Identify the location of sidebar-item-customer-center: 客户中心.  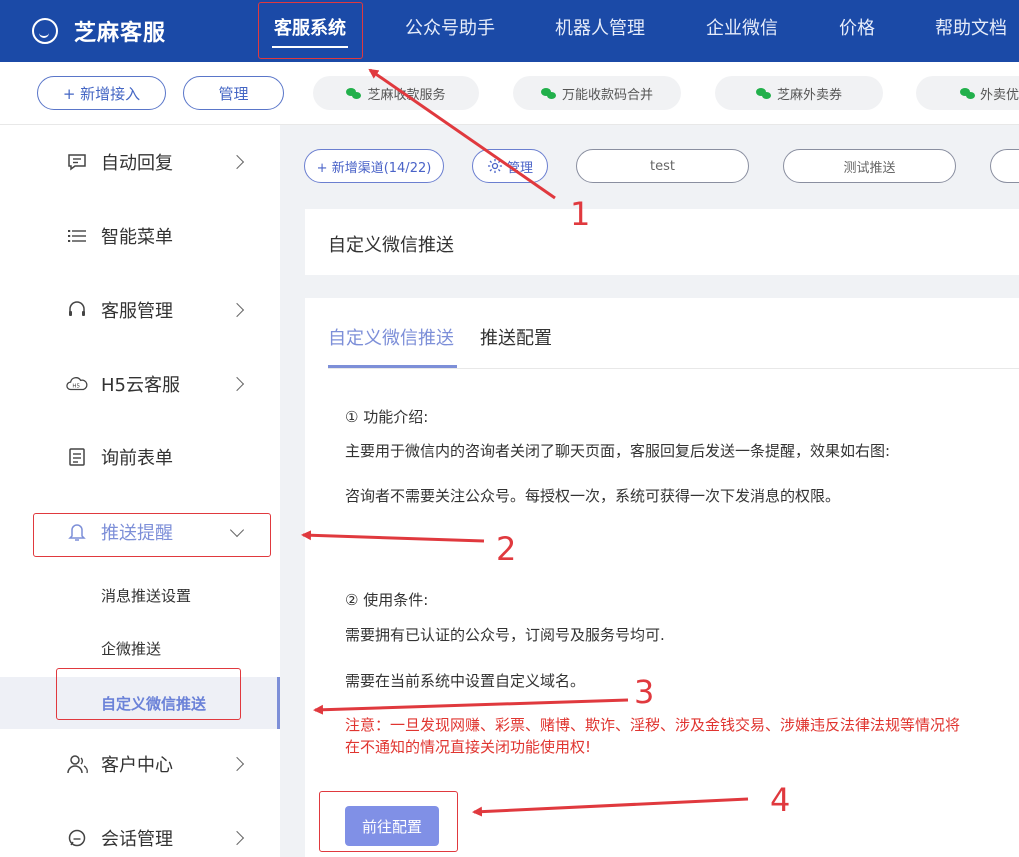
(140, 764).